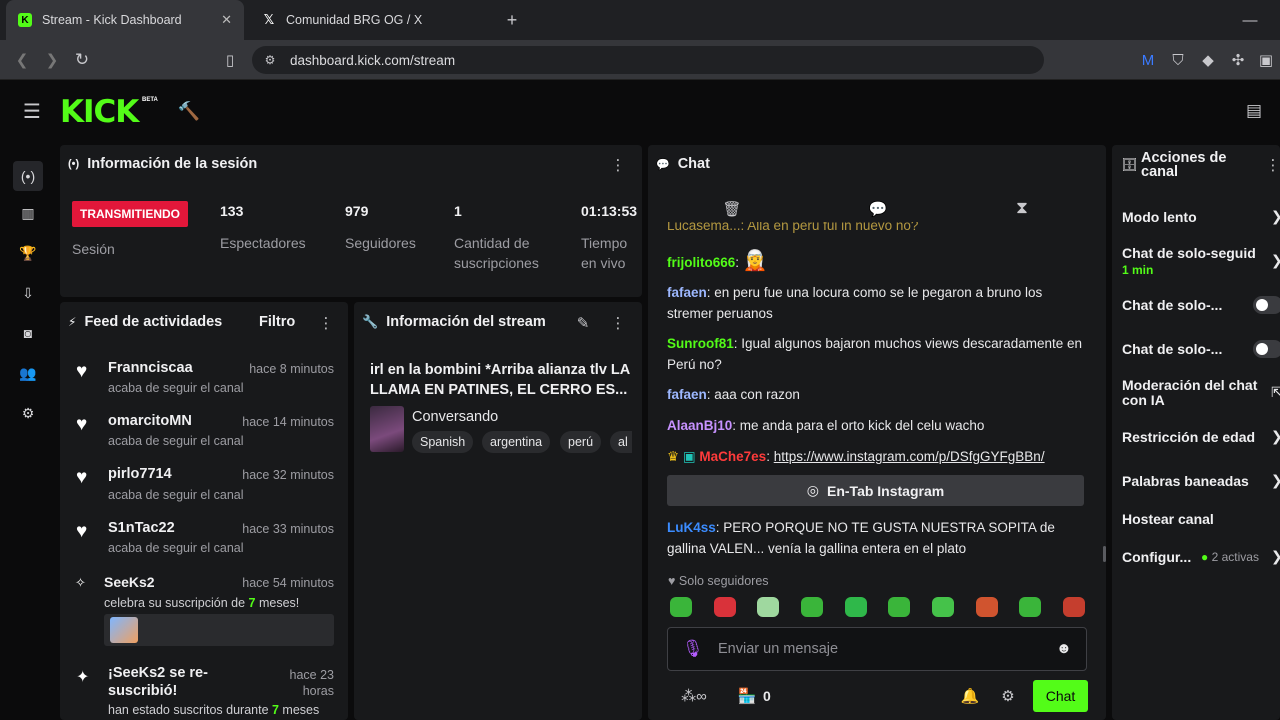 The height and width of the screenshot is (720, 1280). Describe the element at coordinates (129, 582) in the screenshot. I see `sub-event-name: SeeKs2` at that location.